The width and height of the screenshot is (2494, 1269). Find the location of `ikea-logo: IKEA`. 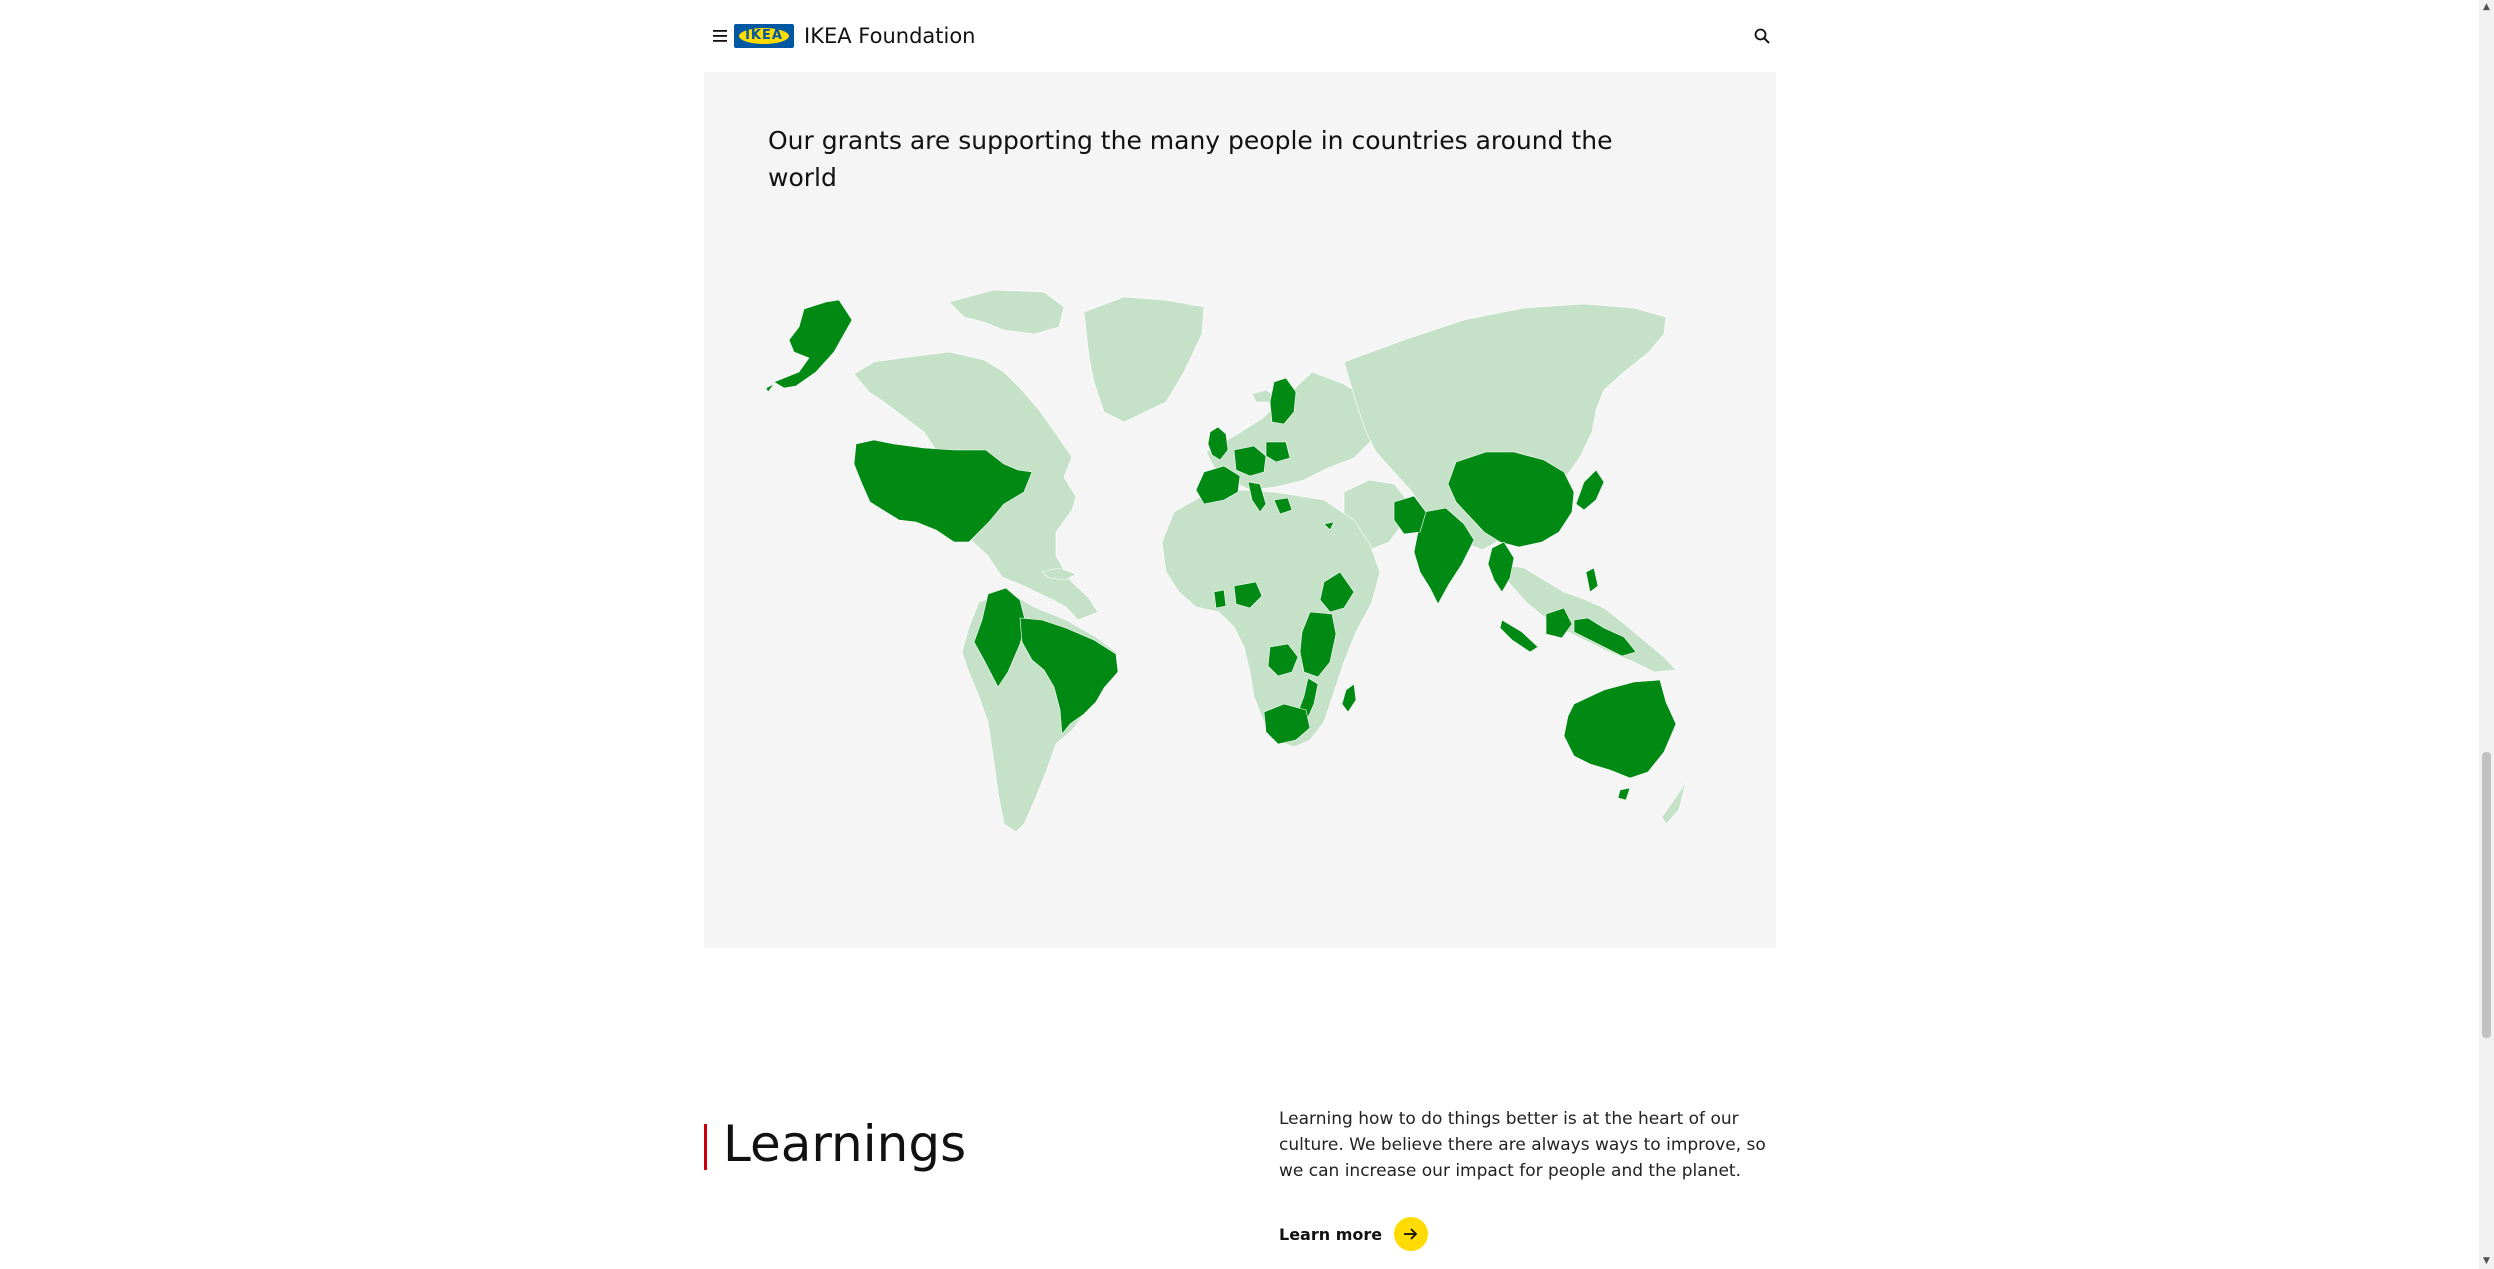

ikea-logo: IKEA is located at coordinates (764, 36).